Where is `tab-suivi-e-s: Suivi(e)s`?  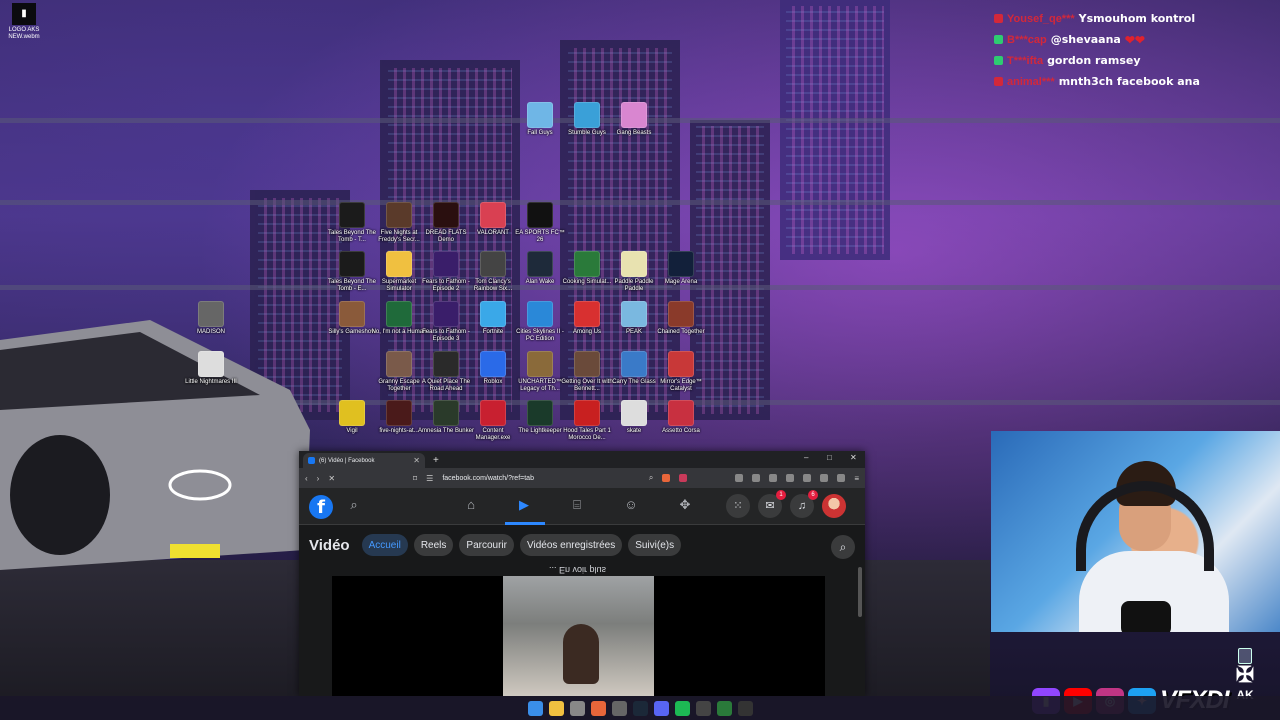 tab-suivi-e-s: Suivi(e)s is located at coordinates (655, 545).